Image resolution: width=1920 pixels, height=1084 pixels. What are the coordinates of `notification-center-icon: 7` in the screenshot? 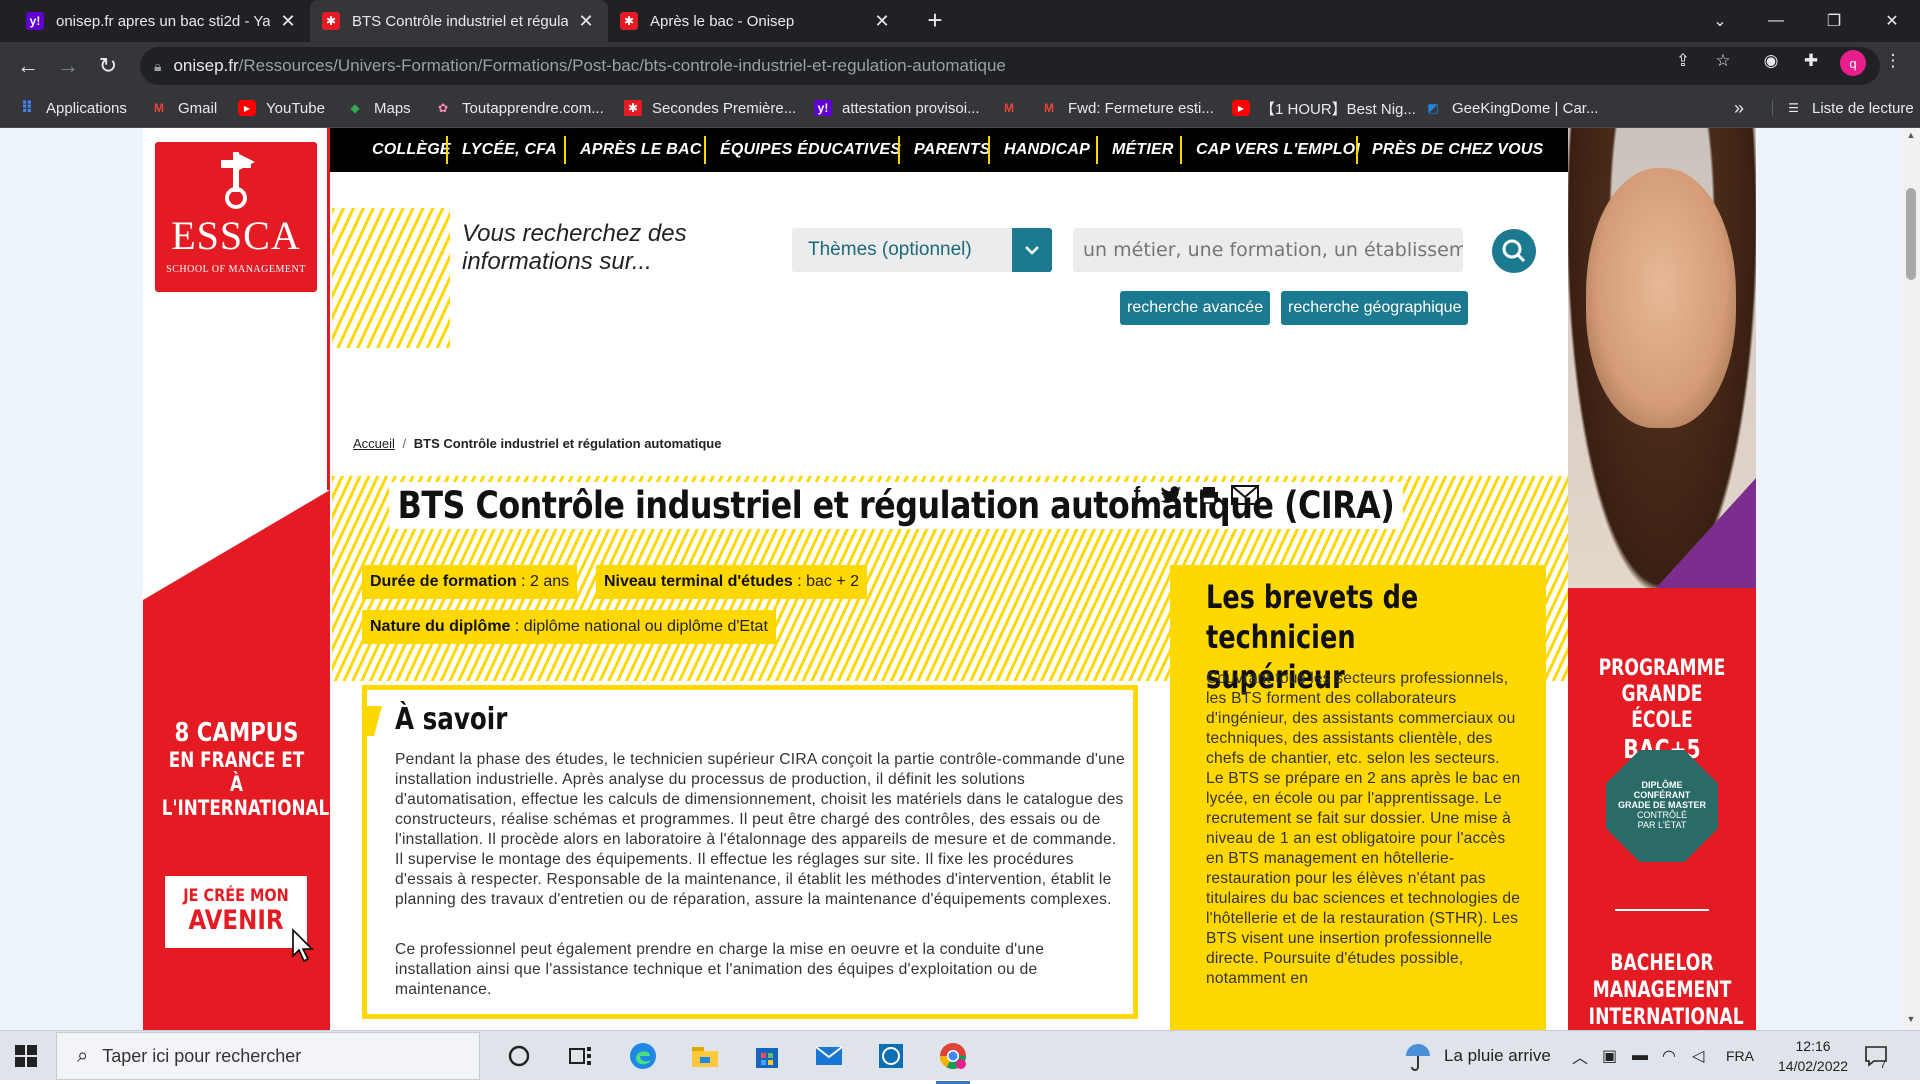 It's located at (1876, 1056).